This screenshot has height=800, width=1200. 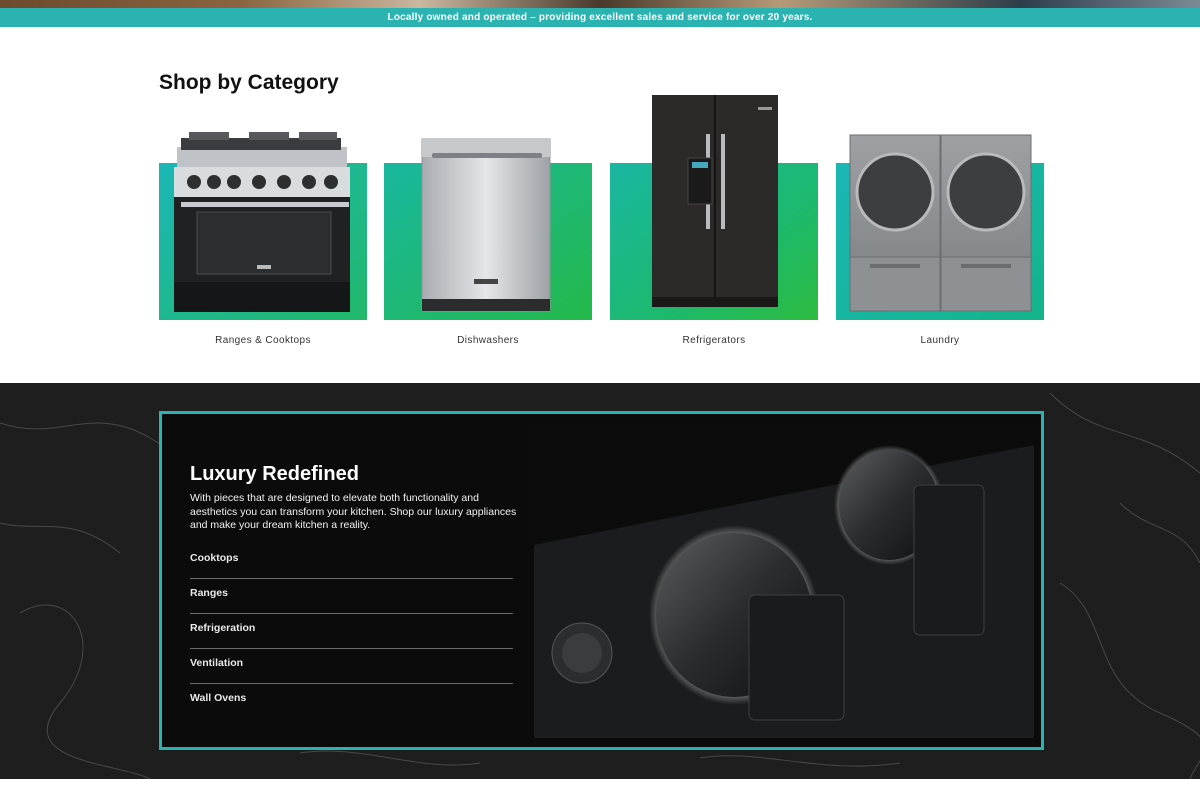 I want to click on luxury-link-ranges: Ranges, so click(x=351, y=596).